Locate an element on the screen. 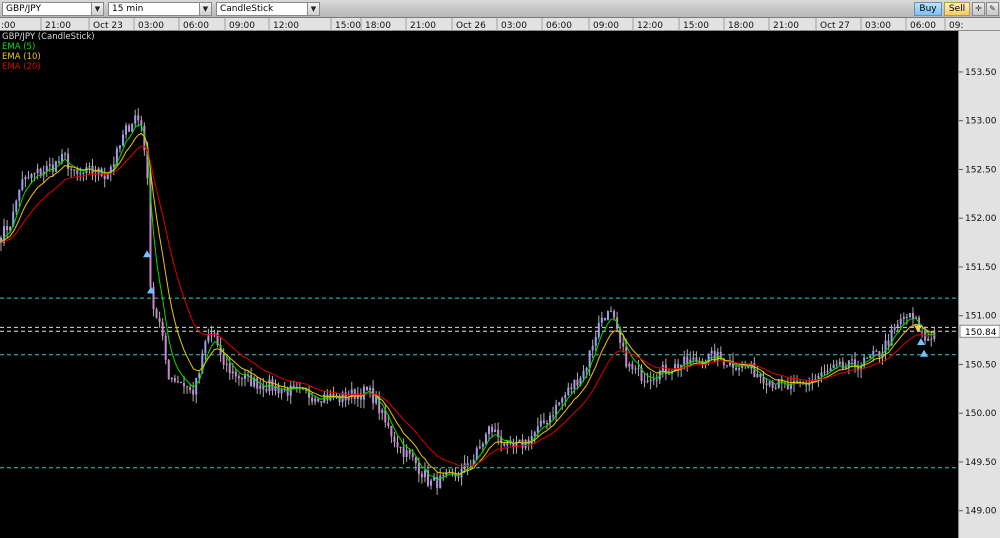 The width and height of the screenshot is (1000, 538). buy-button: Buy is located at coordinates (928, 9).